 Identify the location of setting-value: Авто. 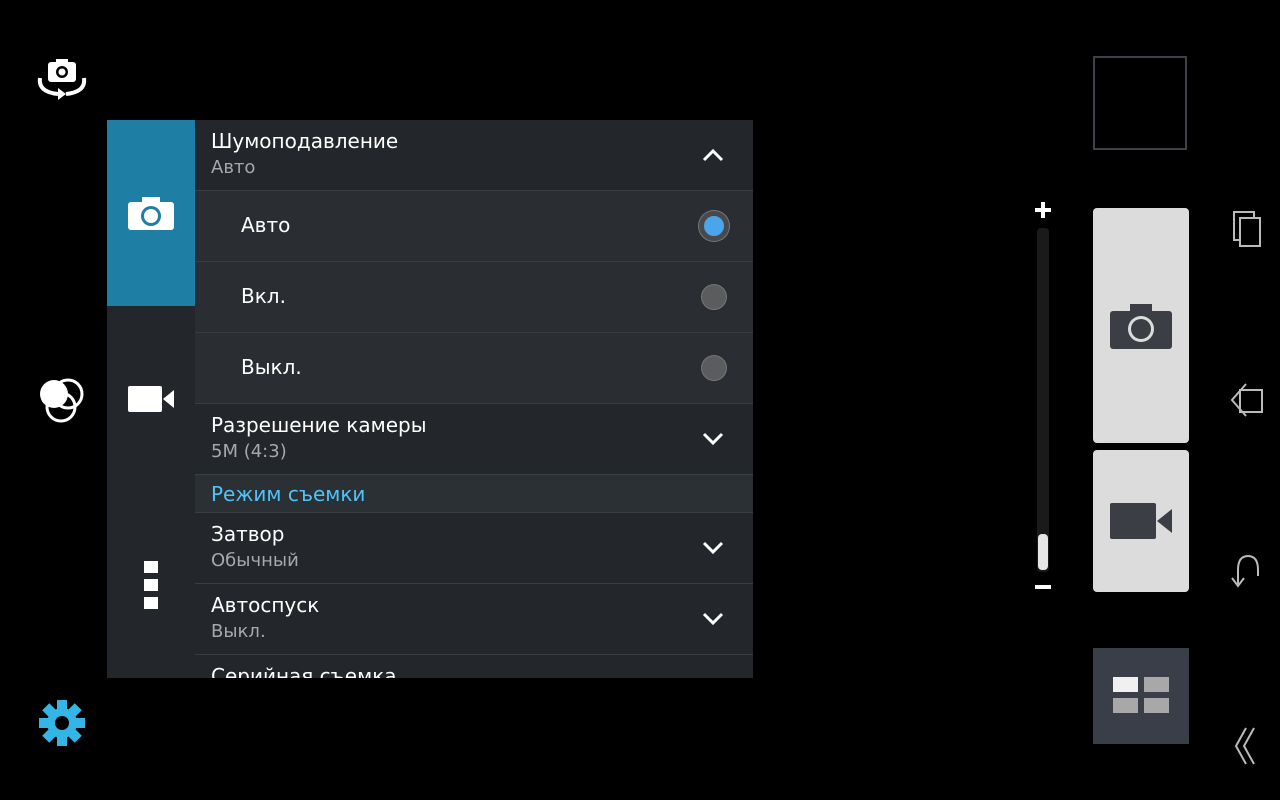
(233, 167).